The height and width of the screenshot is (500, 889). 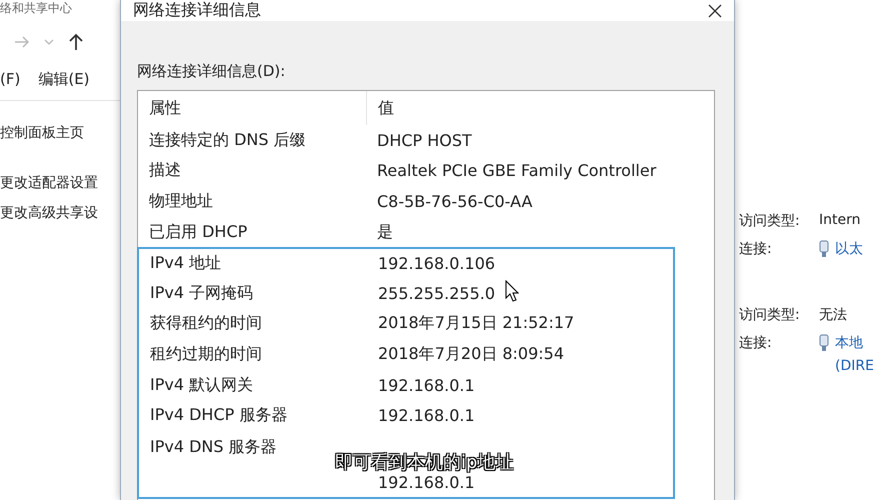 I want to click on value-cell-text: Realtek PCIe GBE Family Controller, so click(x=516, y=170).